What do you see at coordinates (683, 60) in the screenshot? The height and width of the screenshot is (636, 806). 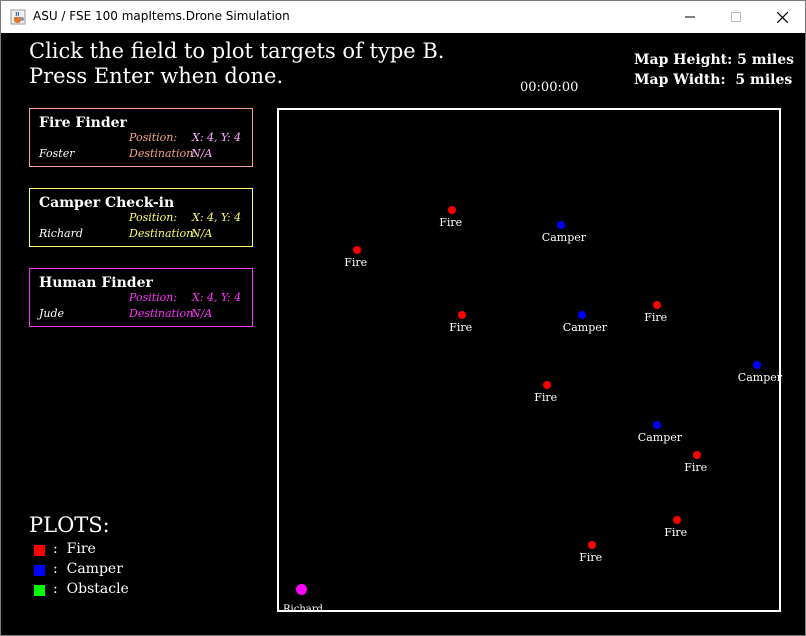 I see `map-height-label: Map Height:` at bounding box center [683, 60].